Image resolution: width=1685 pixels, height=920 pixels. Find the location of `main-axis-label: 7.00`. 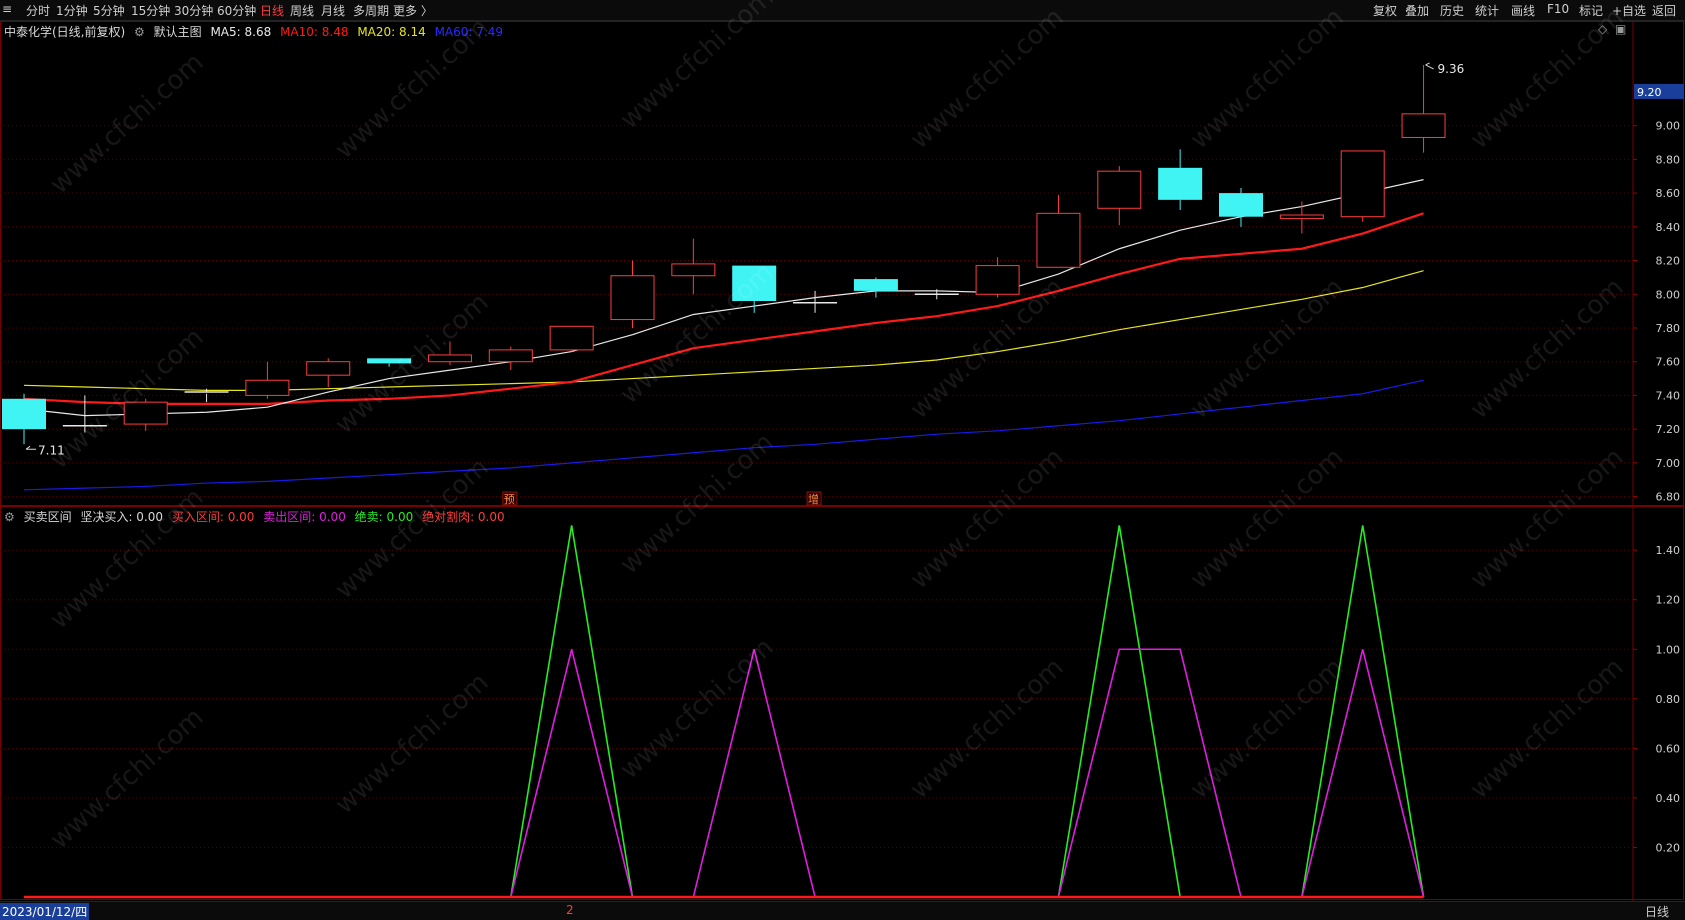

main-axis-label: 7.00 is located at coordinates (1668, 463).